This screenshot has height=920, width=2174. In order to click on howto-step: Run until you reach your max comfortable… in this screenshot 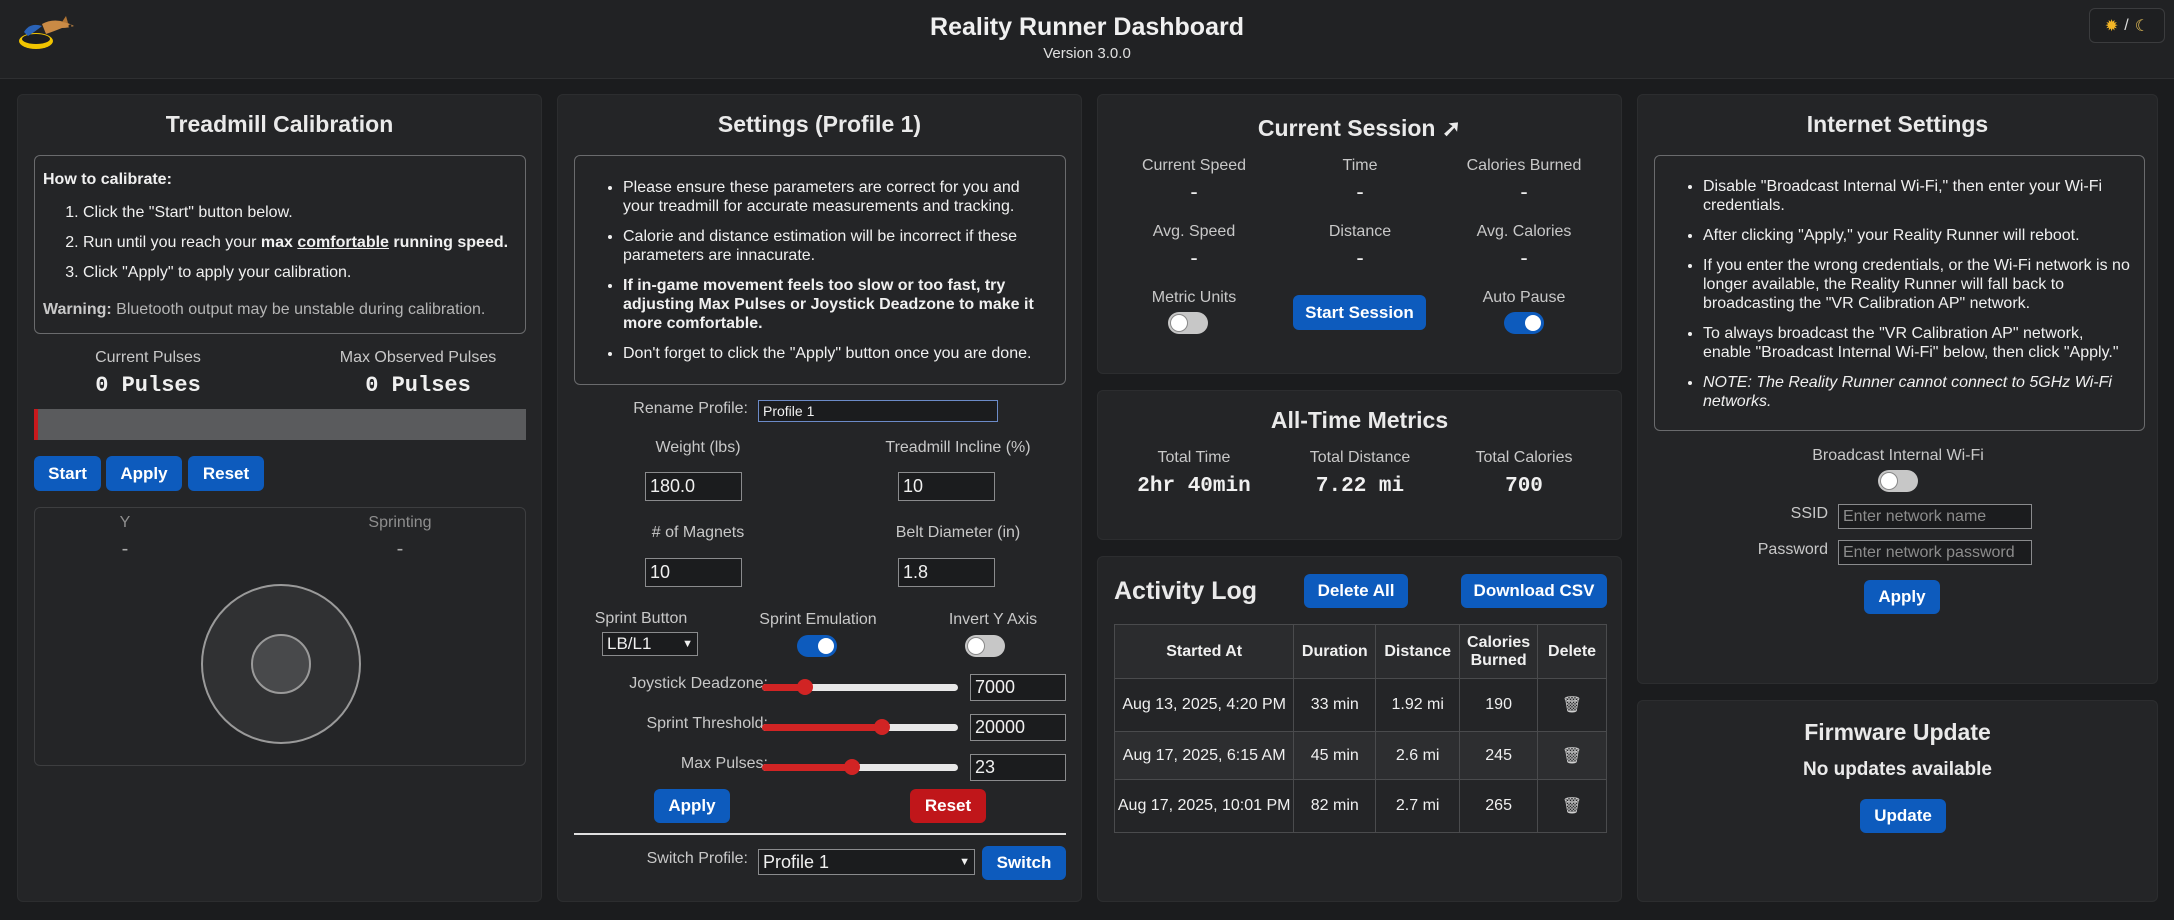, I will do `click(303, 242)`.